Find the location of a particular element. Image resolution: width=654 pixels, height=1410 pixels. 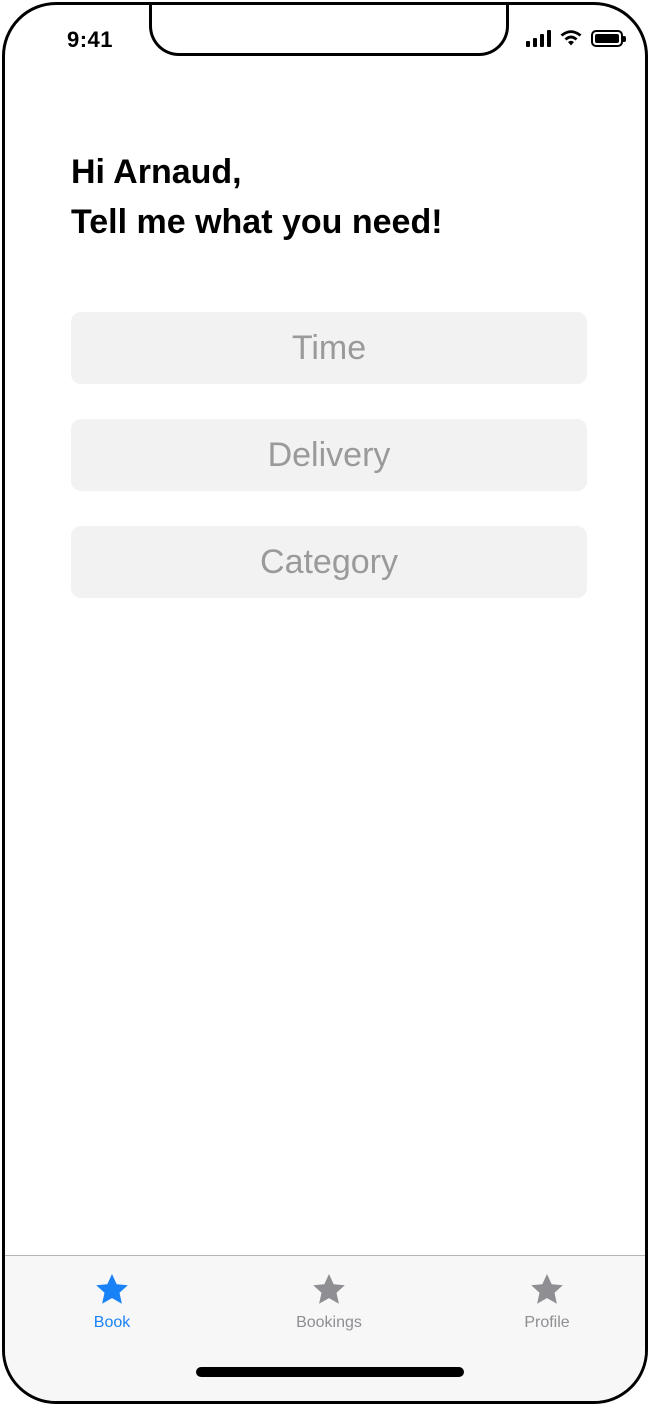

wifi-icon is located at coordinates (571, 38).